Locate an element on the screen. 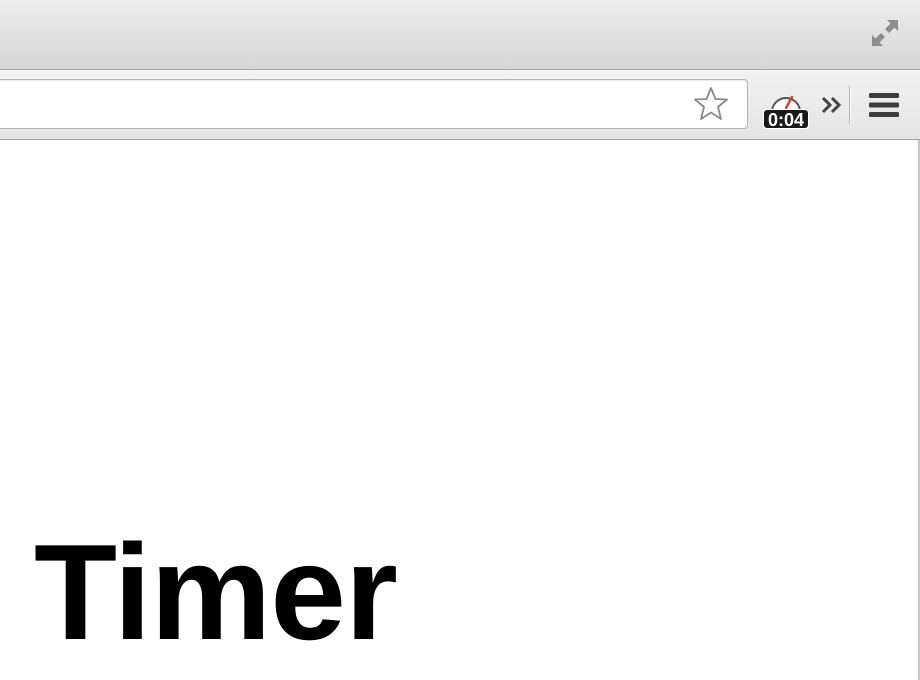  hamburger-menu-icon is located at coordinates (884, 105).